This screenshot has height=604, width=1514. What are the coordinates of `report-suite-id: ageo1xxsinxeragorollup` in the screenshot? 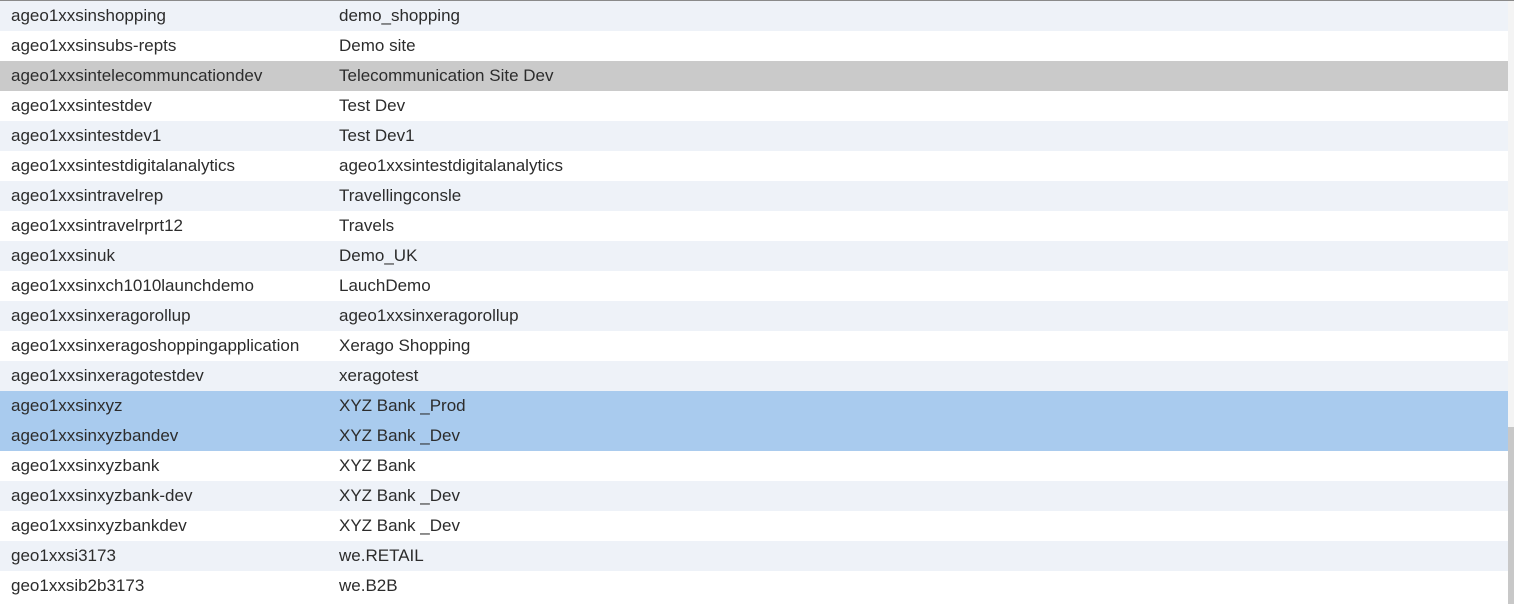 It's located at (101, 315).